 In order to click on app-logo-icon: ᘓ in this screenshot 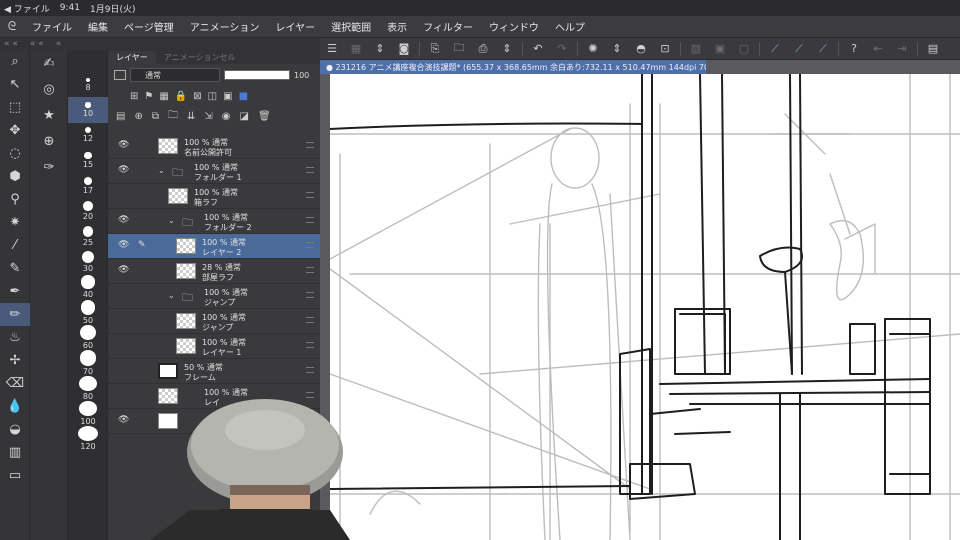, I will do `click(12, 26)`.